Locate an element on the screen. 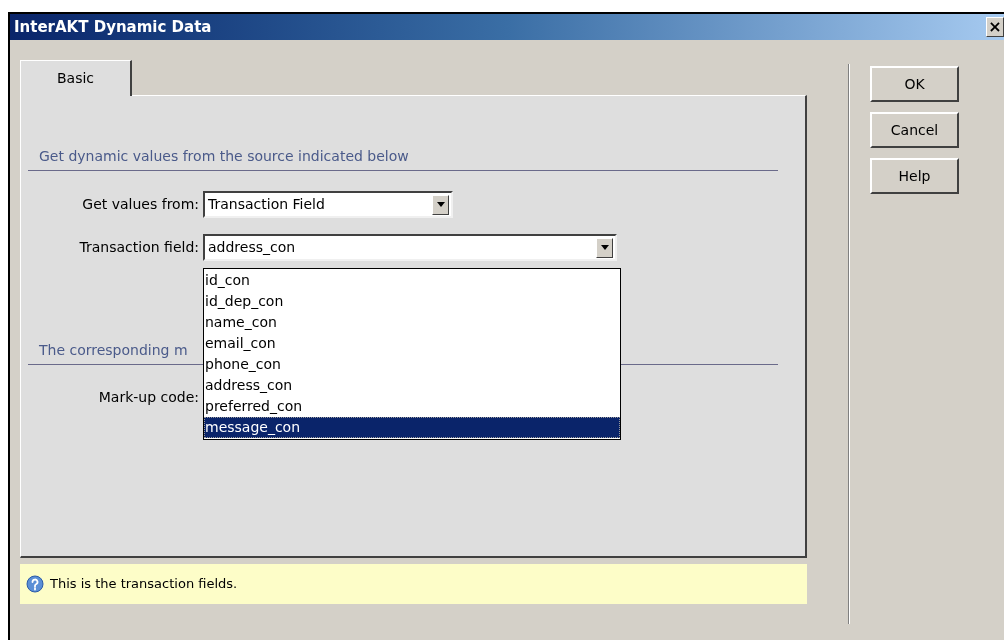 This screenshot has height=640, width=1004. field-label: Mark-up code: is located at coordinates (148, 397).